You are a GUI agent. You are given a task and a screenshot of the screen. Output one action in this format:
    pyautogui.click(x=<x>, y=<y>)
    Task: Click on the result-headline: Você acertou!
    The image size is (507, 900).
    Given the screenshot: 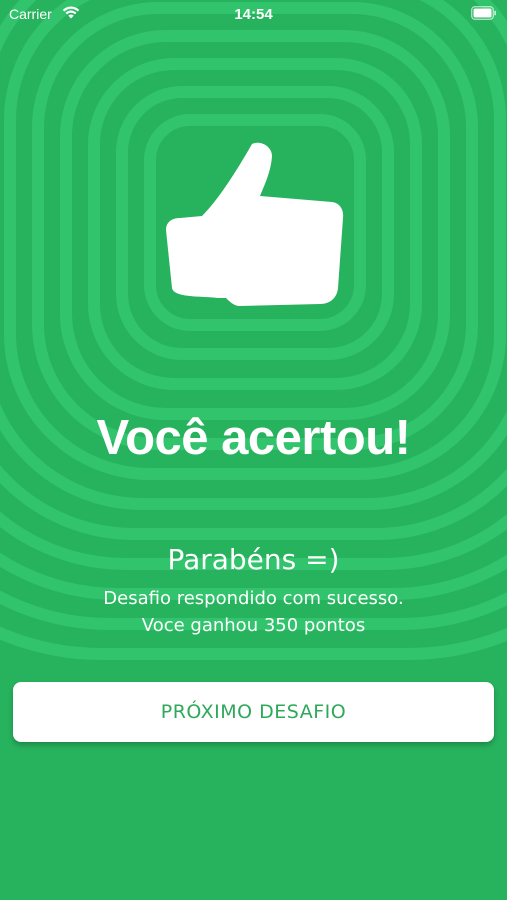 What is the action you would take?
    pyautogui.click(x=253, y=438)
    